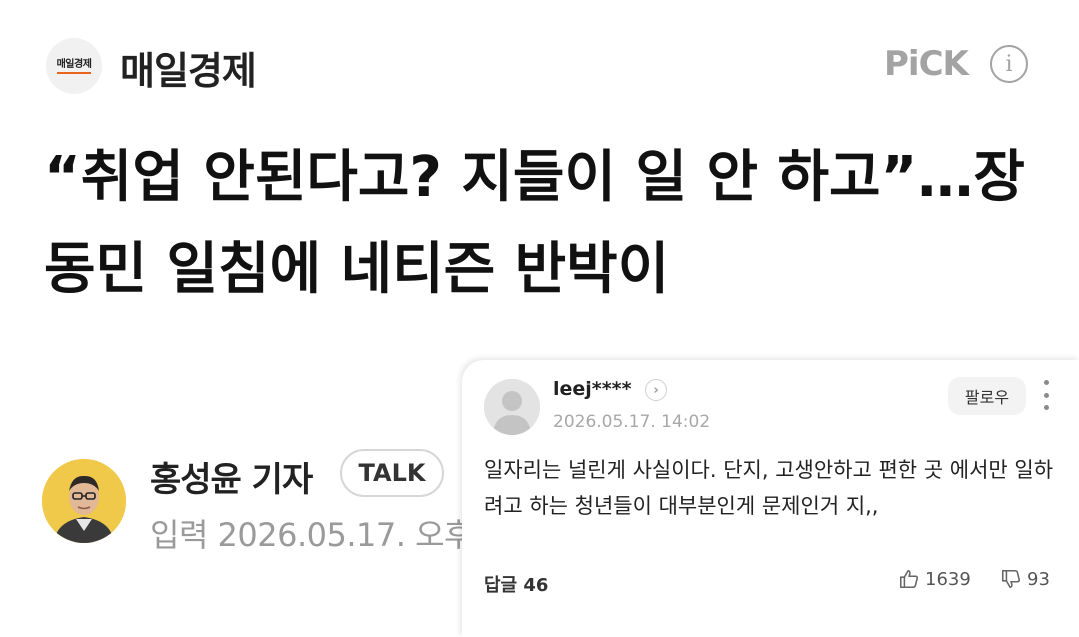 The image size is (1079, 637). Describe the element at coordinates (392, 473) in the screenshot. I see `talk-button: TALK` at that location.